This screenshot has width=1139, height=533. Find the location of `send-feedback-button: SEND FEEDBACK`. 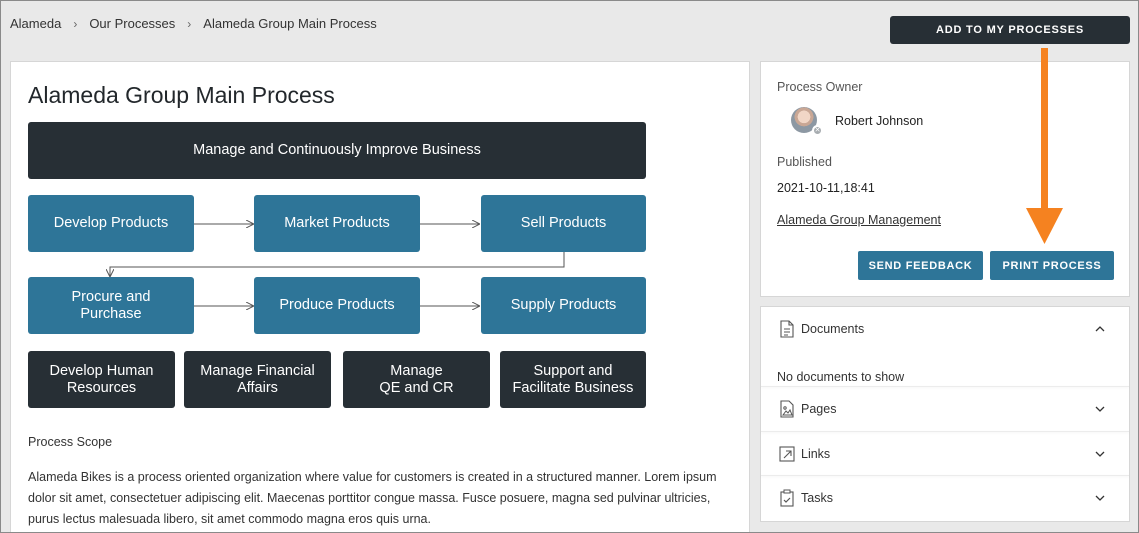

send-feedback-button: SEND FEEDBACK is located at coordinates (920, 265).